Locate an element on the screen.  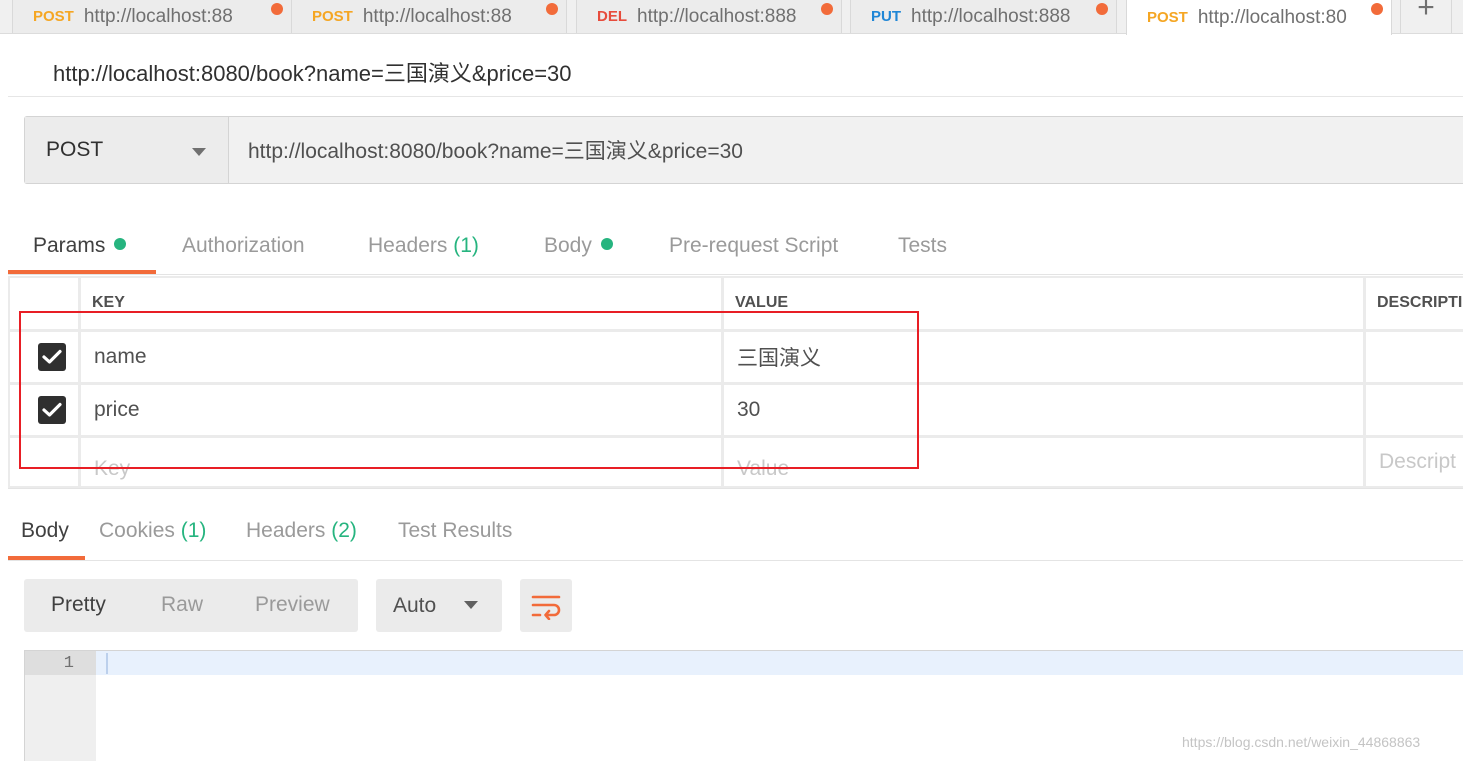
request-tab-4: PUT http://localhost:888 is located at coordinates (983, 16).